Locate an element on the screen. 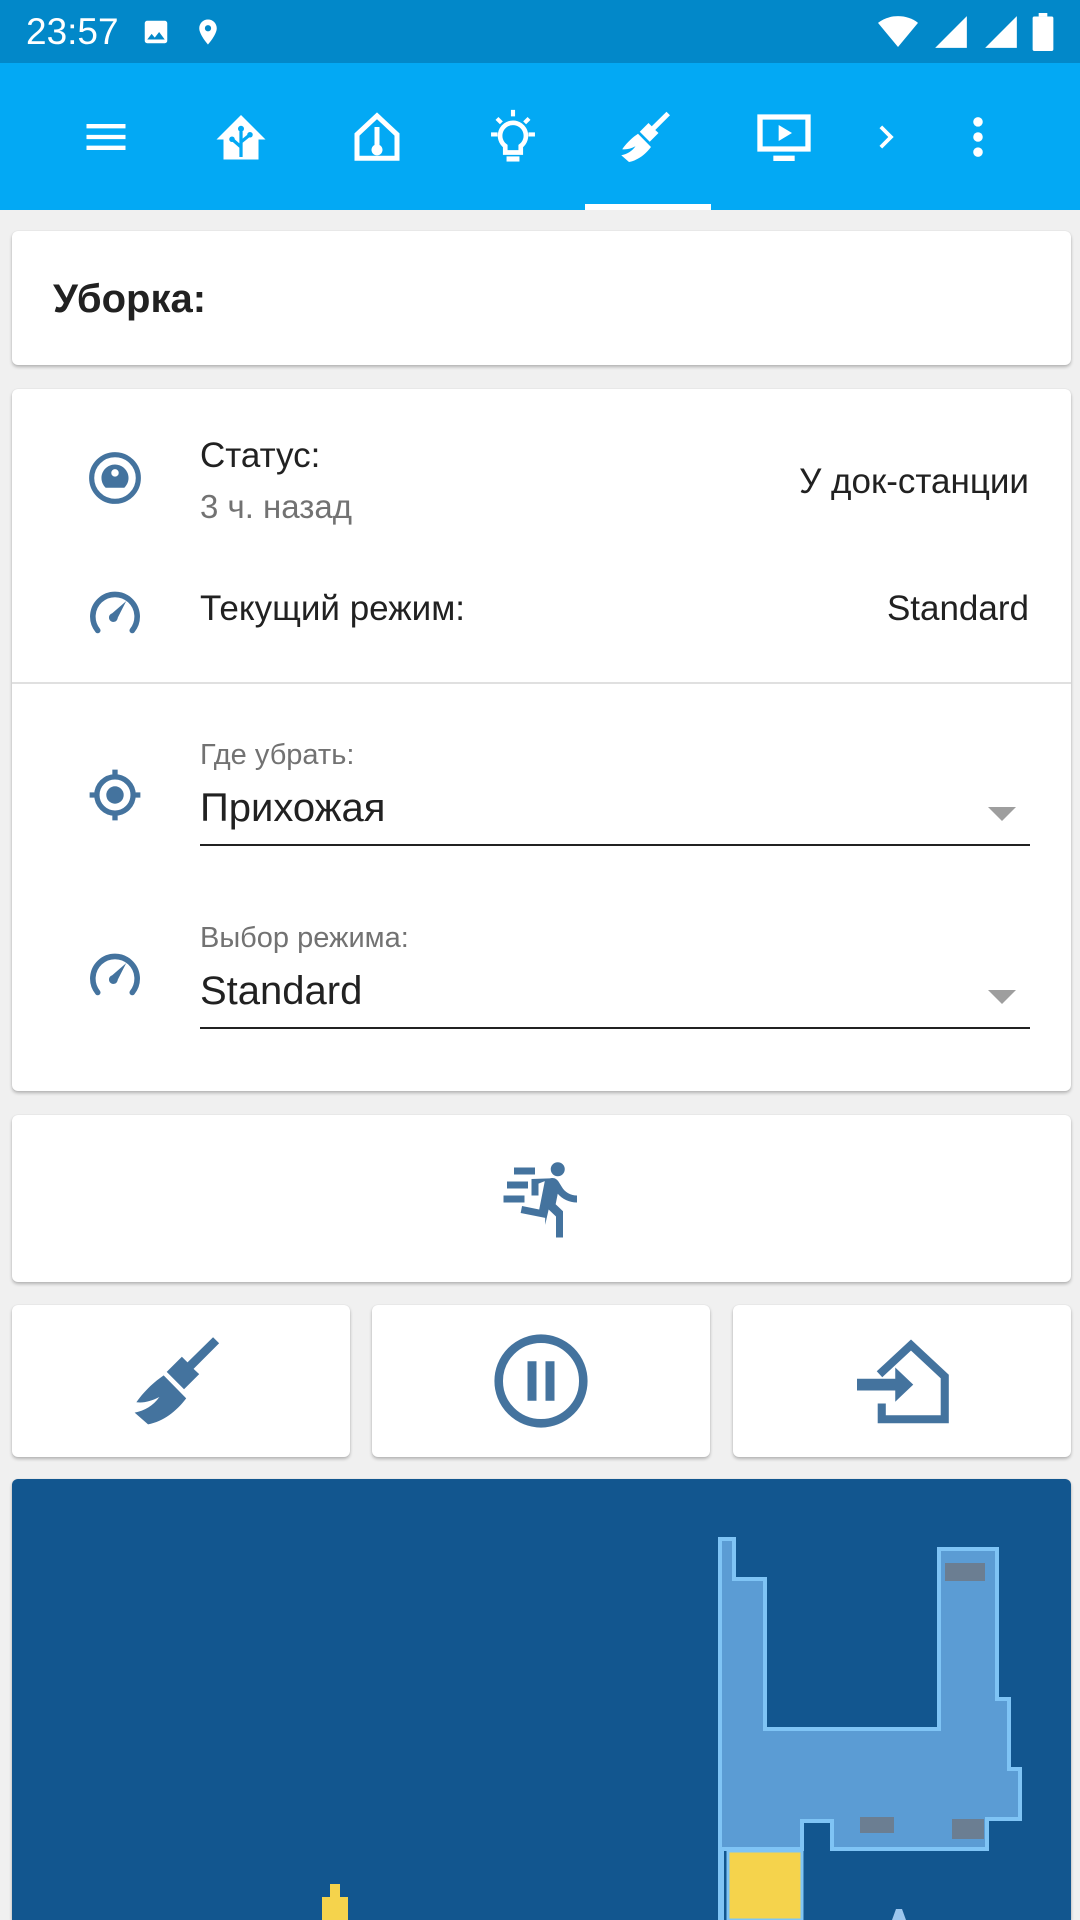  start-cleaning-button is located at coordinates (181, 1381).